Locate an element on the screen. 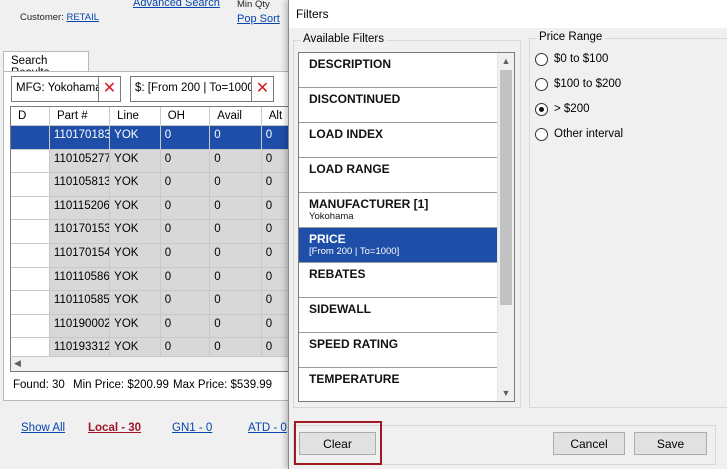  cell-part: 110170154 is located at coordinates (80, 255).